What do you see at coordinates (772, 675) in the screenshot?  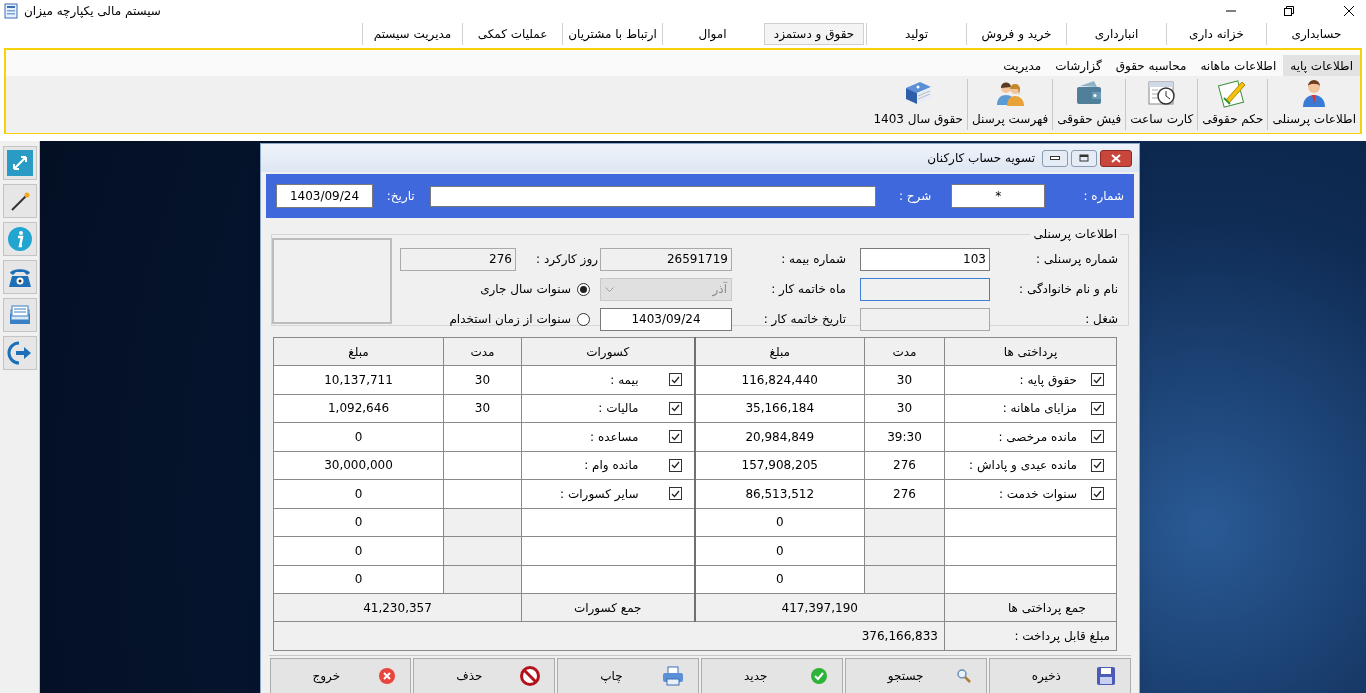 I see `action-button: جدید` at bounding box center [772, 675].